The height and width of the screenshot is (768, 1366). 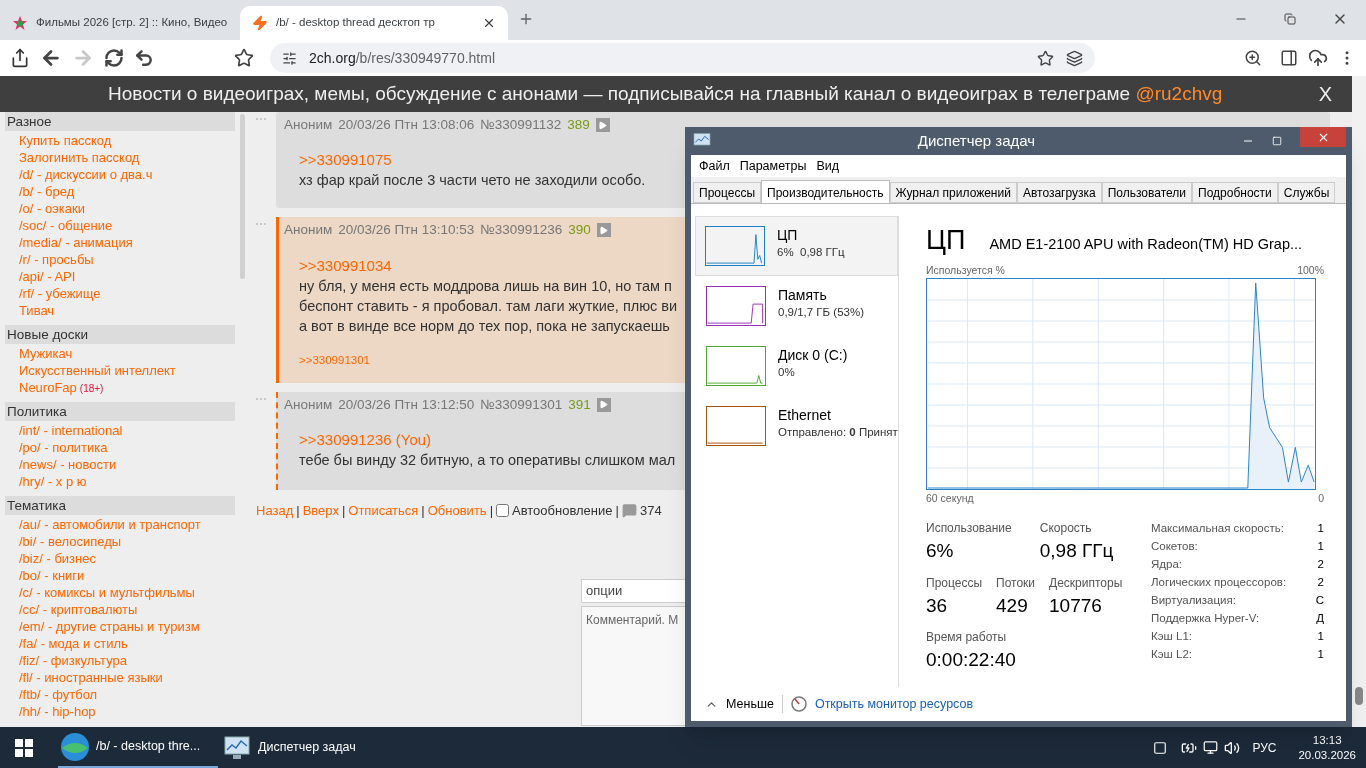 What do you see at coordinates (66, 225) in the screenshot?
I see `board-link: /soc/ - общение` at bounding box center [66, 225].